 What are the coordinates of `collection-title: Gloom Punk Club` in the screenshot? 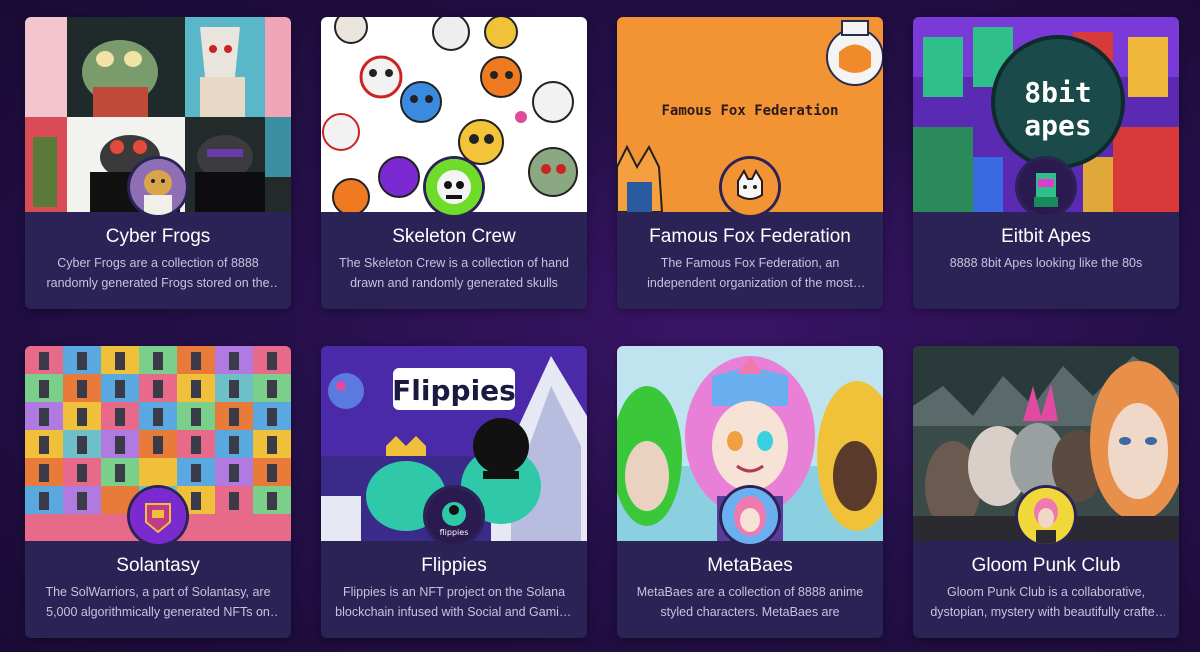 It's located at (1046, 566).